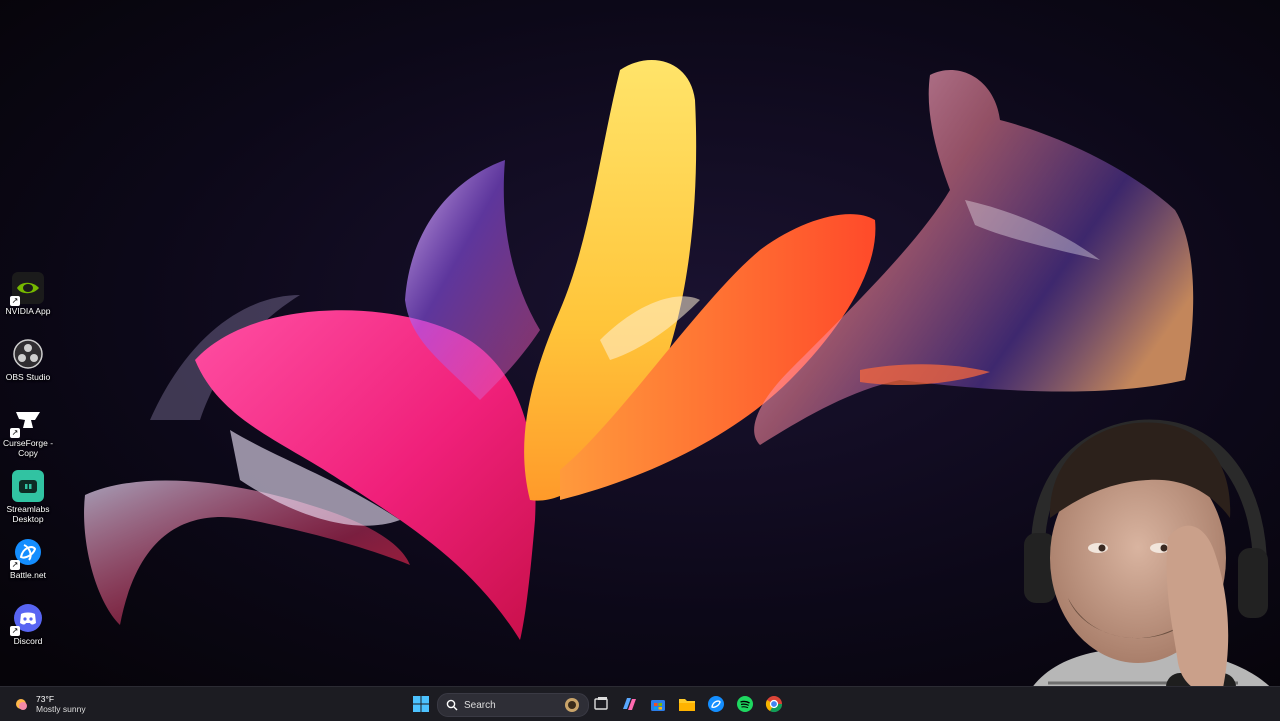 The width and height of the screenshot is (1280, 721). I want to click on desktop-icon-streamlabs: Streamlabs Desktop, so click(28, 501).